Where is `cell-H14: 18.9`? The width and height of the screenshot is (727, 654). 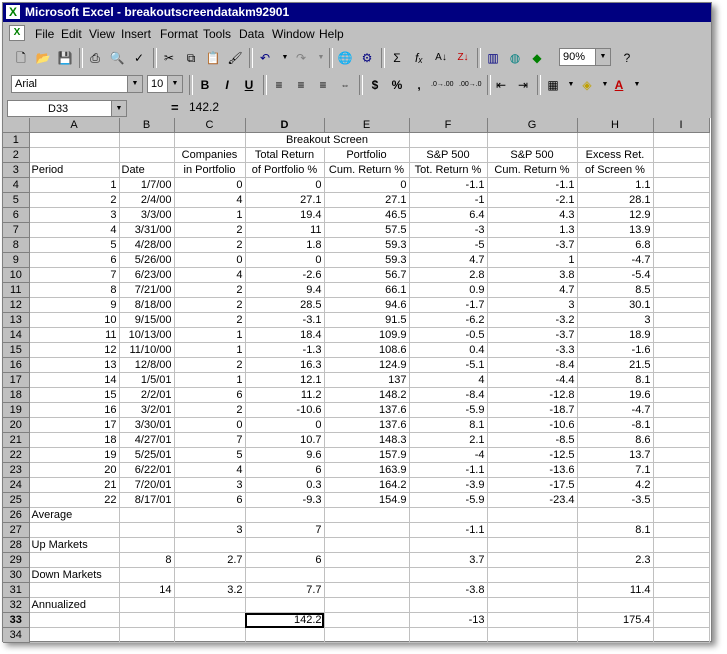 cell-H14: 18.9 is located at coordinates (615, 335).